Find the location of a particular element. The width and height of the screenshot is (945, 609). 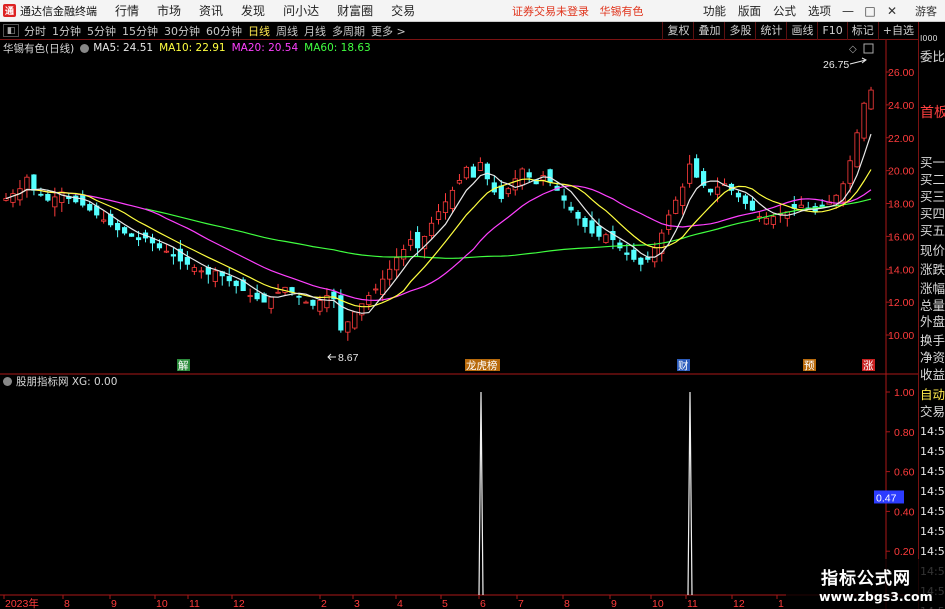

login-notice: 证券交易未登录 华锡有色 is located at coordinates (578, 11).